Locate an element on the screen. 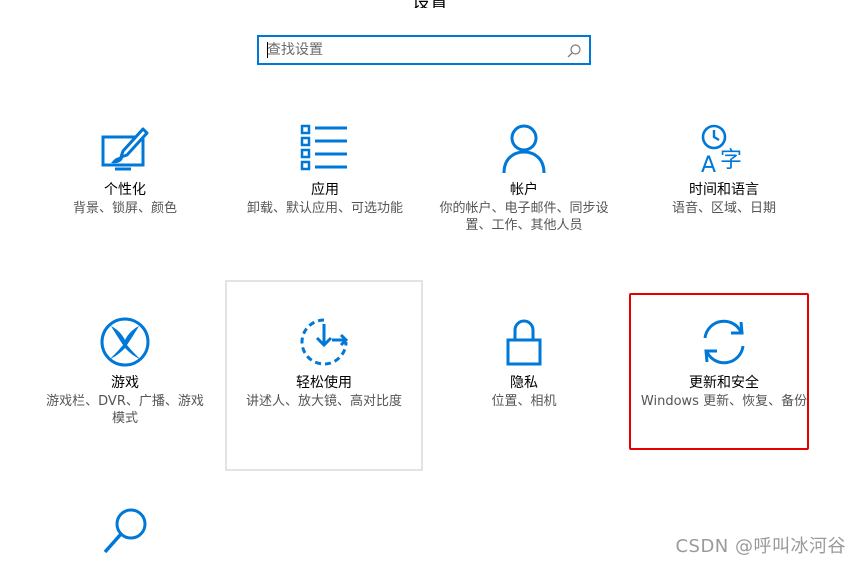 The height and width of the screenshot is (561, 860). tile-title: 应用 is located at coordinates (325, 190).